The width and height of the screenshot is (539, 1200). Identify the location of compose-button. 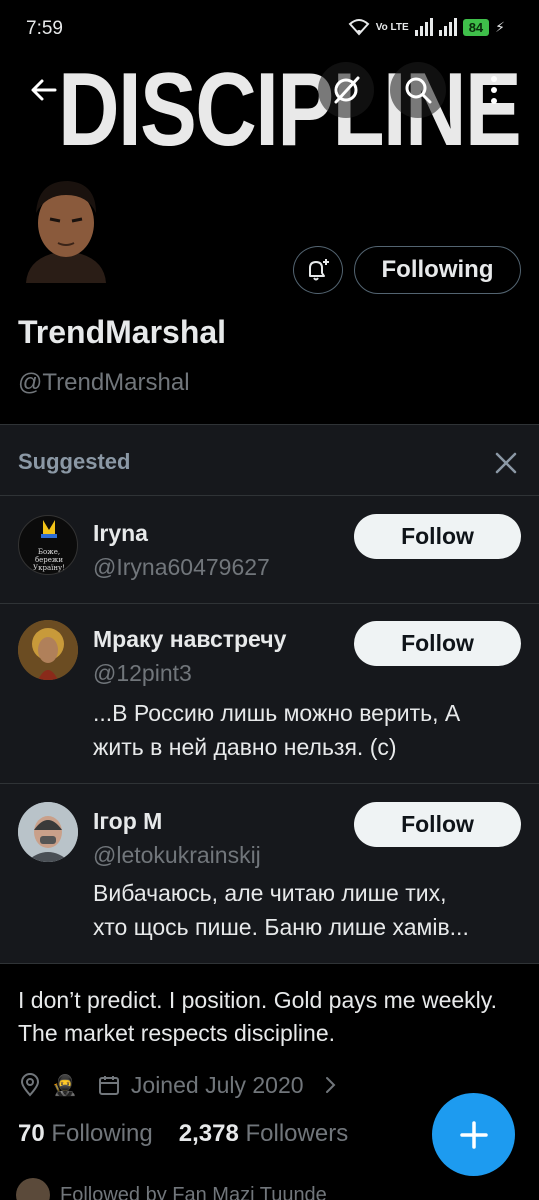
(473, 1134).